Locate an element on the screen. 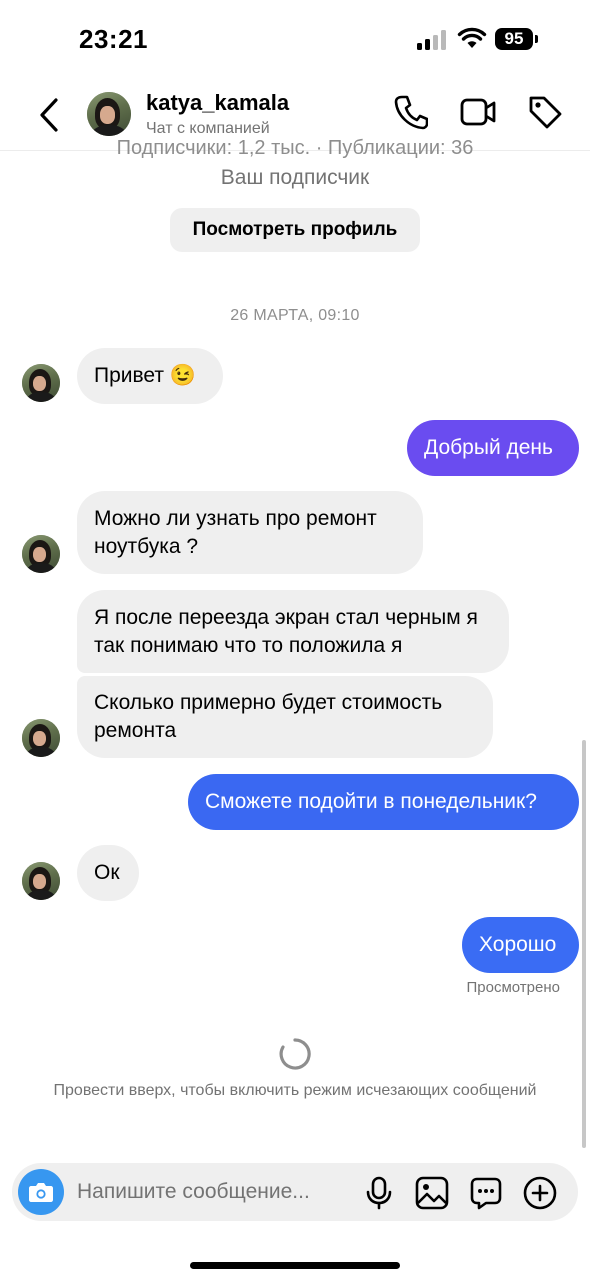 The image size is (590, 1280). message-bubble-outgoing: Хорошо is located at coordinates (520, 945).